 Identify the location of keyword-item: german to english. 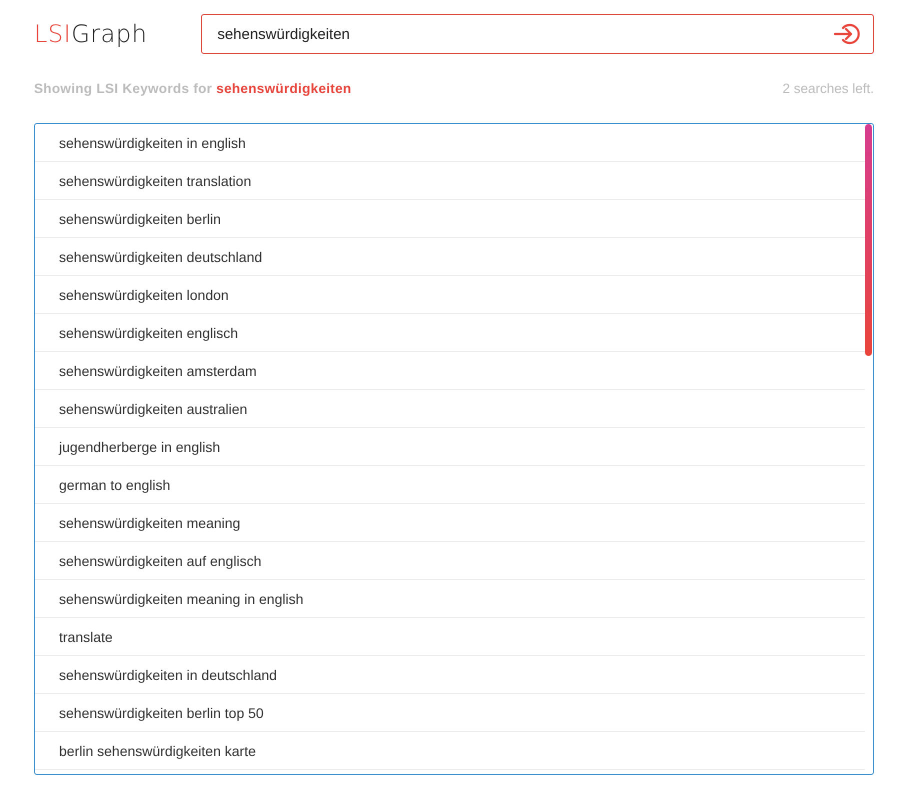
(450, 485).